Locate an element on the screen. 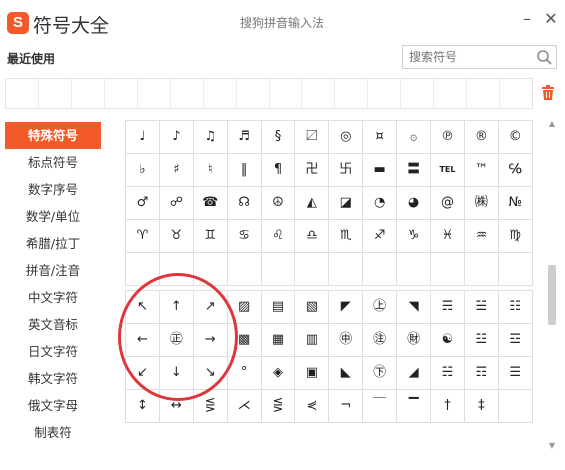  symbol-cell: ♈ is located at coordinates (143, 236).